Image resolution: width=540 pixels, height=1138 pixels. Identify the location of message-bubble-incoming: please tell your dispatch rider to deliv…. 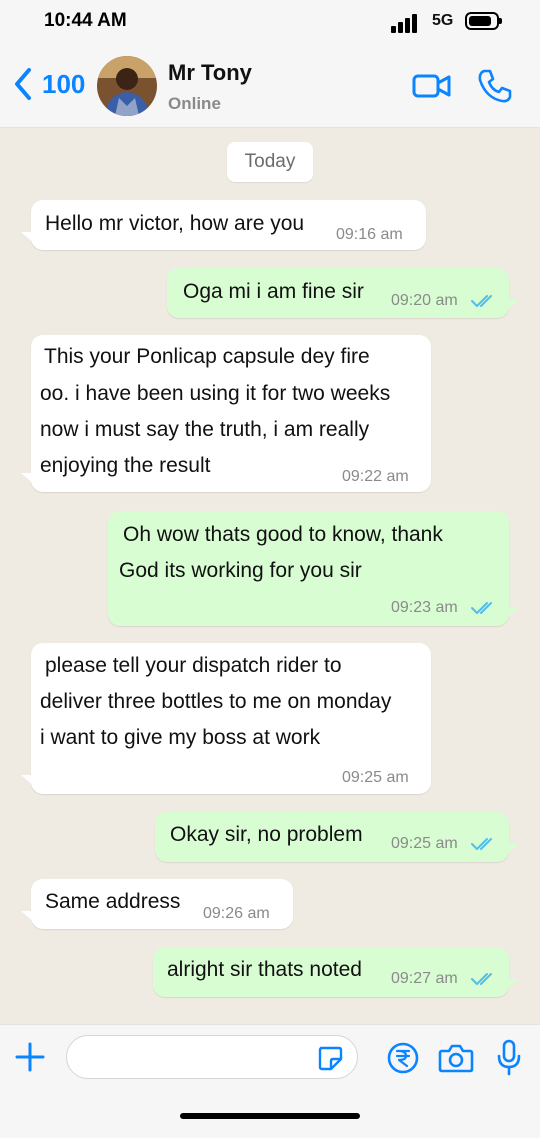
(226, 718).